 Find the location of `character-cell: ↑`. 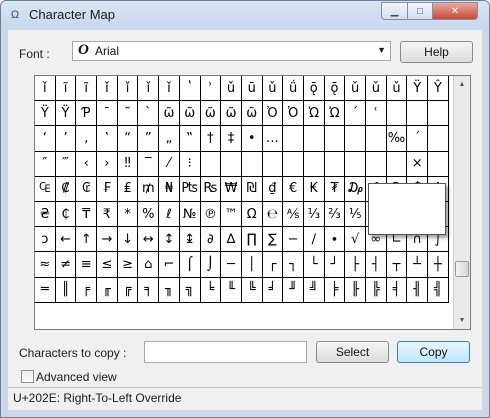

character-cell: ↑ is located at coordinates (87, 240).